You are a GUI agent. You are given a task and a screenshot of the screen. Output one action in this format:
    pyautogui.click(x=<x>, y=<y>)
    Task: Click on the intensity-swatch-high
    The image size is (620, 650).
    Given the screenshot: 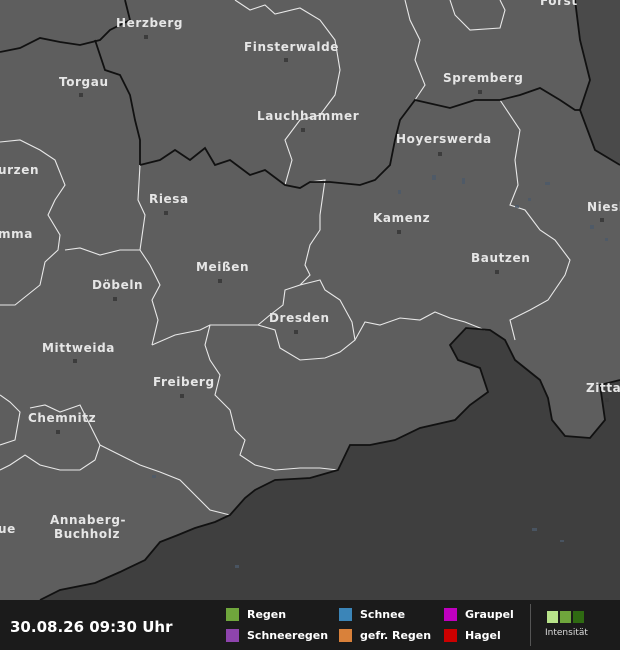 What is the action you would take?
    pyautogui.click(x=578, y=617)
    